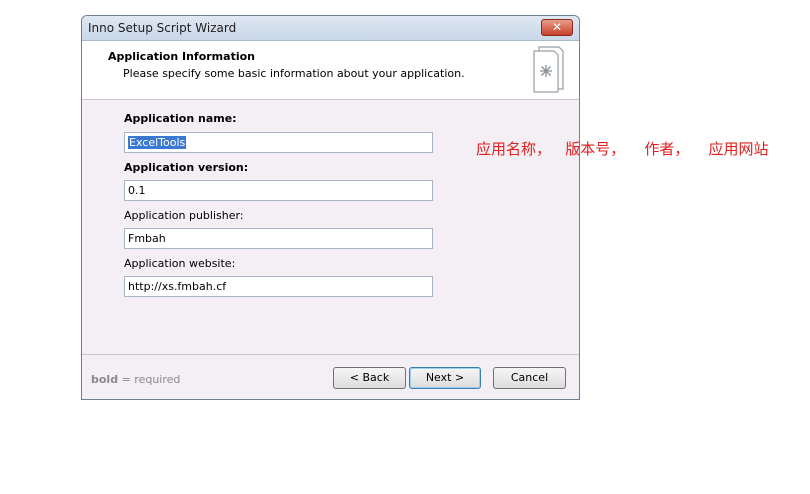 This screenshot has height=494, width=810. Describe the element at coordinates (186, 167) in the screenshot. I see `app-version-label: Application version:` at that location.